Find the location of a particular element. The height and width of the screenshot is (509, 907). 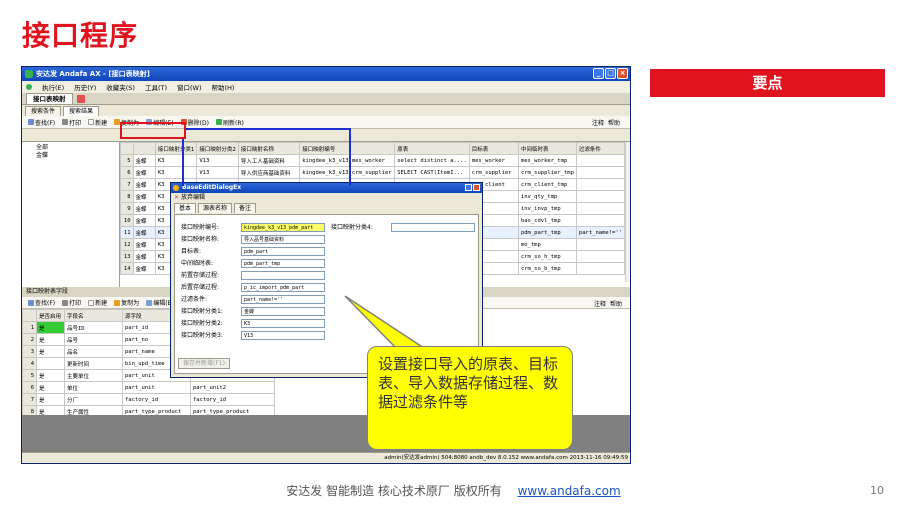

table-cell: 12 is located at coordinates (127, 244).